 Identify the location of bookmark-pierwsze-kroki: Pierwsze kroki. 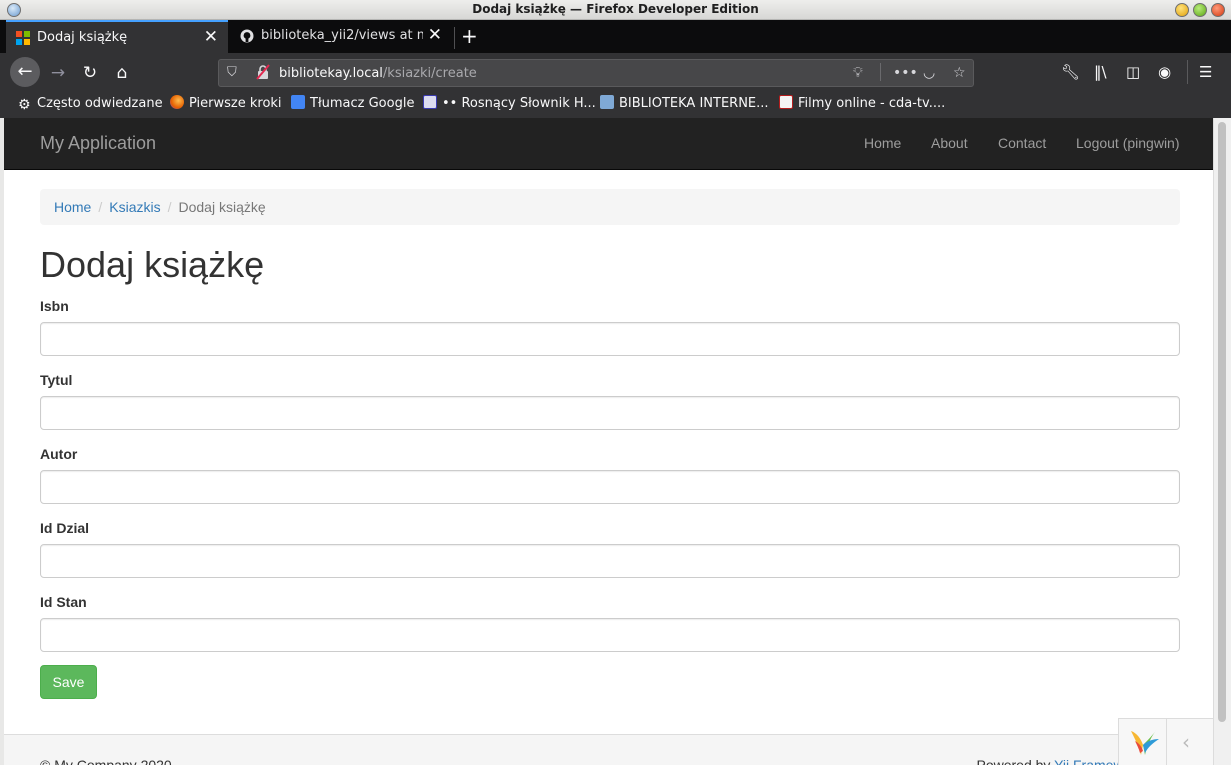
(226, 104).